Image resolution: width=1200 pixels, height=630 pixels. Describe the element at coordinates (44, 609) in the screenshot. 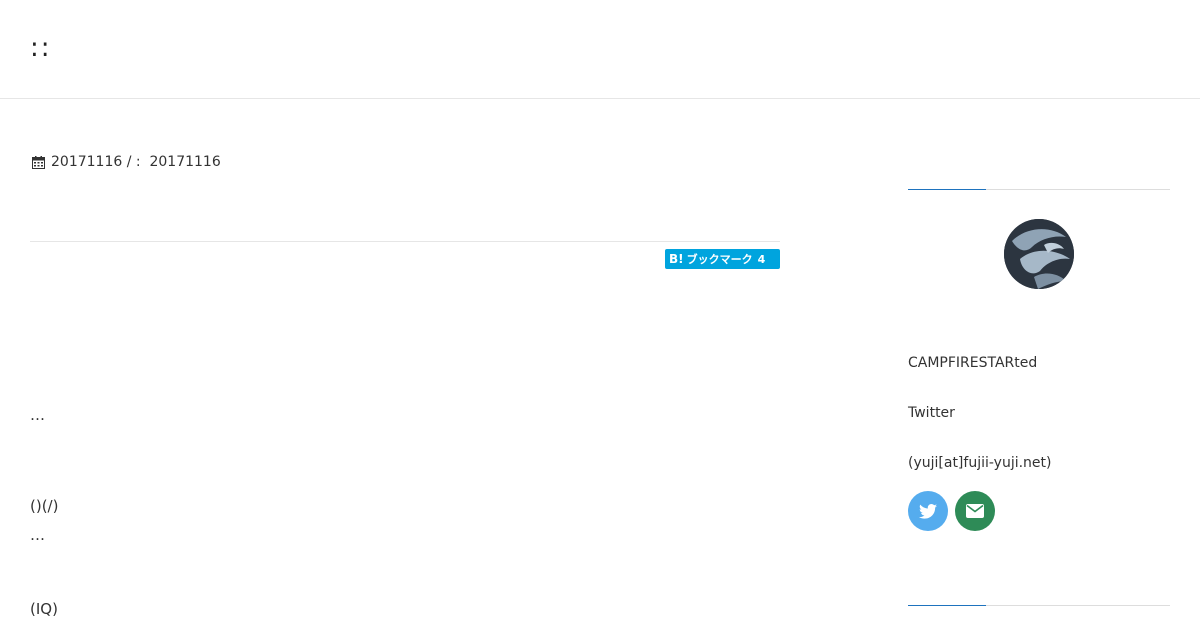

I see `post-text-line: (IQ)` at that location.